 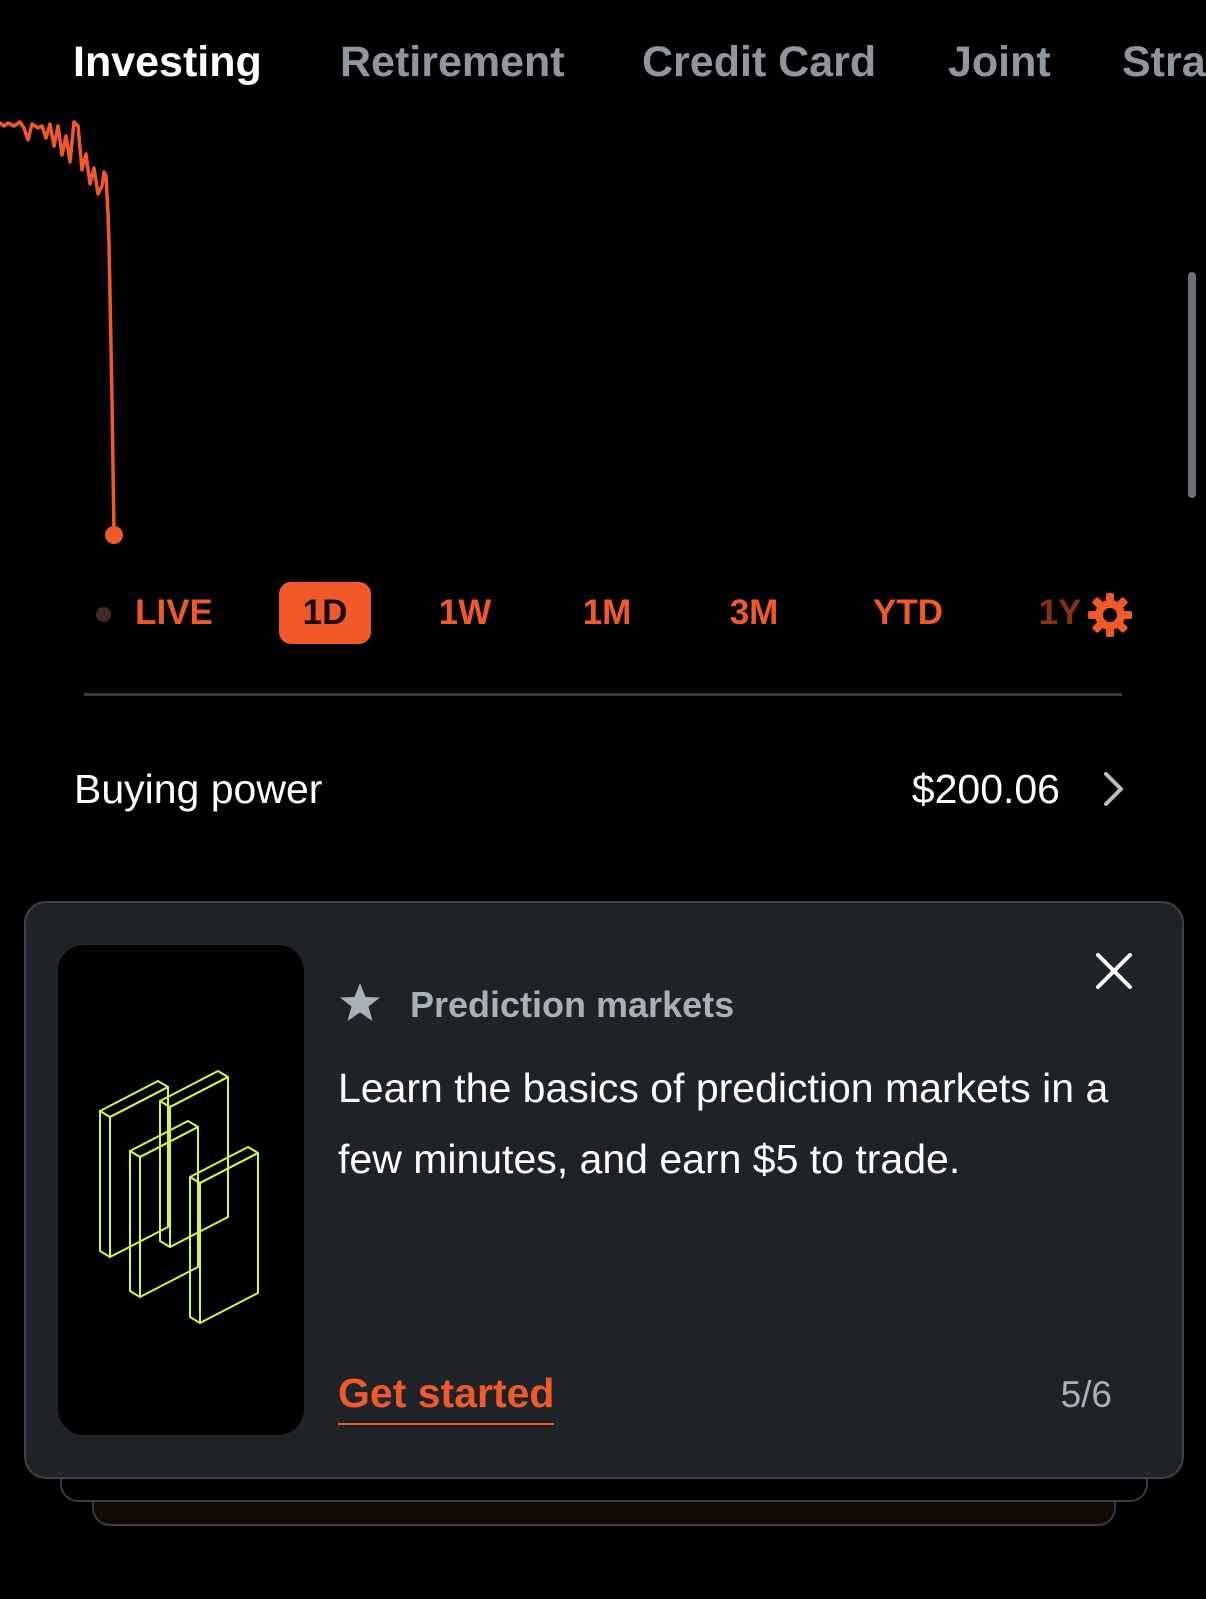 I want to click on buying-power-value: $200.06, so click(x=985, y=789).